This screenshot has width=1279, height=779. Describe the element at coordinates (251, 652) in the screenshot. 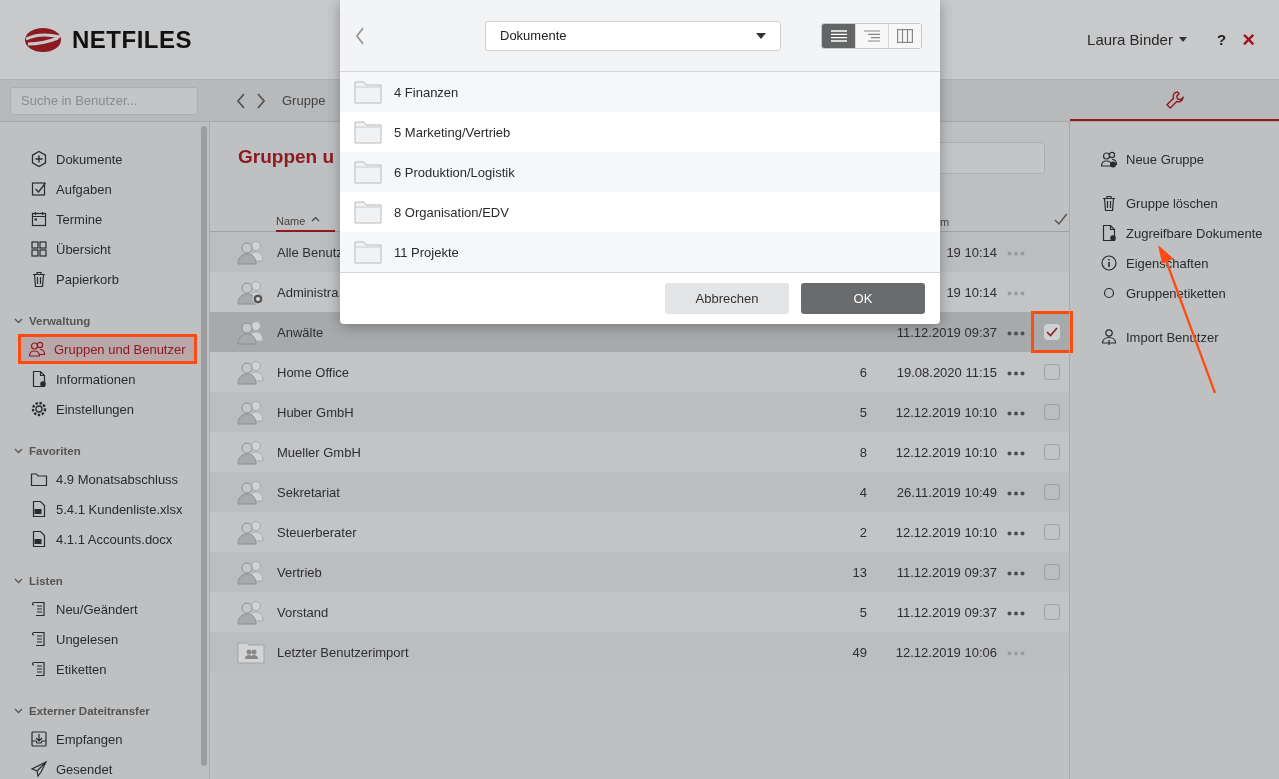

I see `group-folder-icon` at that location.